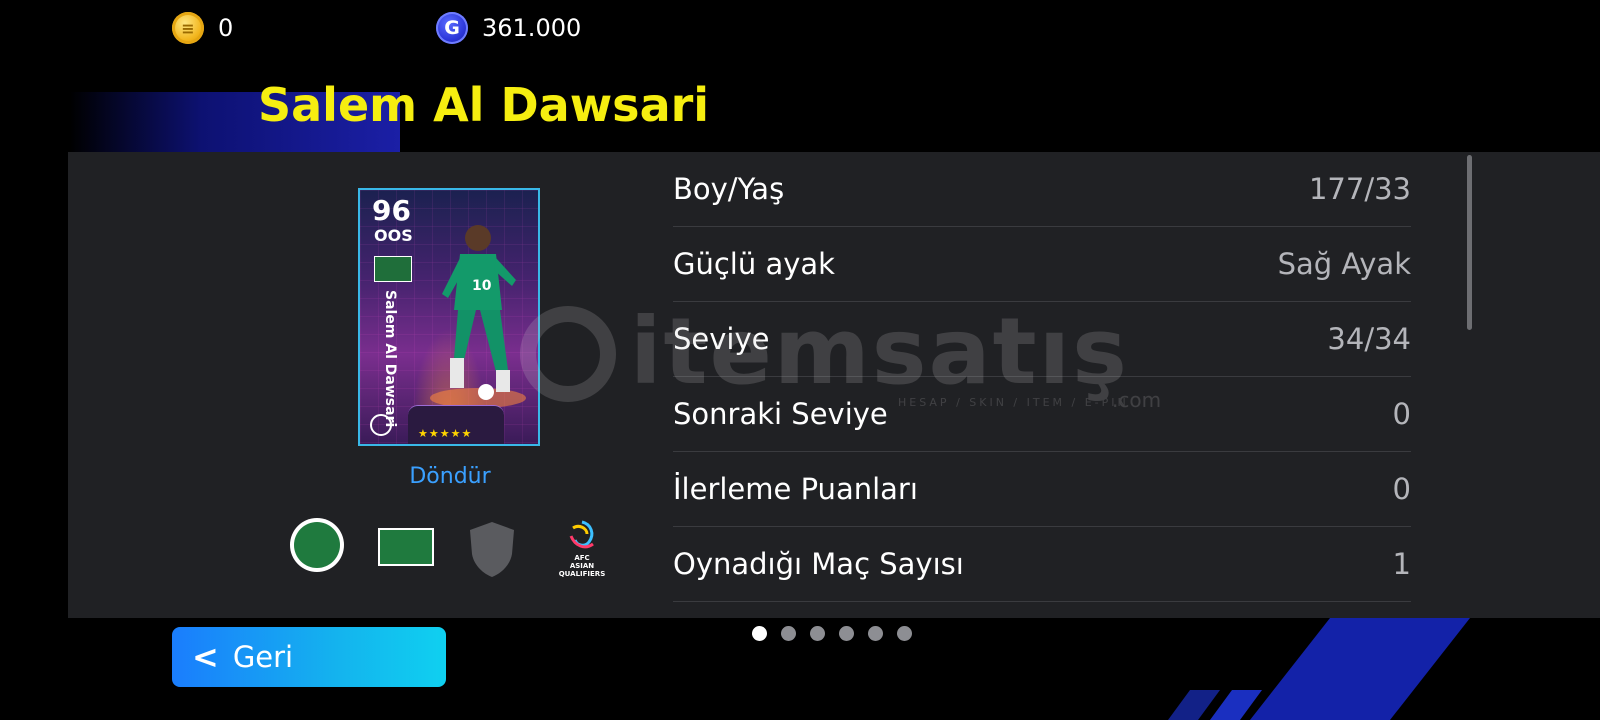 This screenshot has height=720, width=1600. I want to click on player-card: 10 96 OOS Salem Al Dawsari ★★★★★, so click(449, 317).